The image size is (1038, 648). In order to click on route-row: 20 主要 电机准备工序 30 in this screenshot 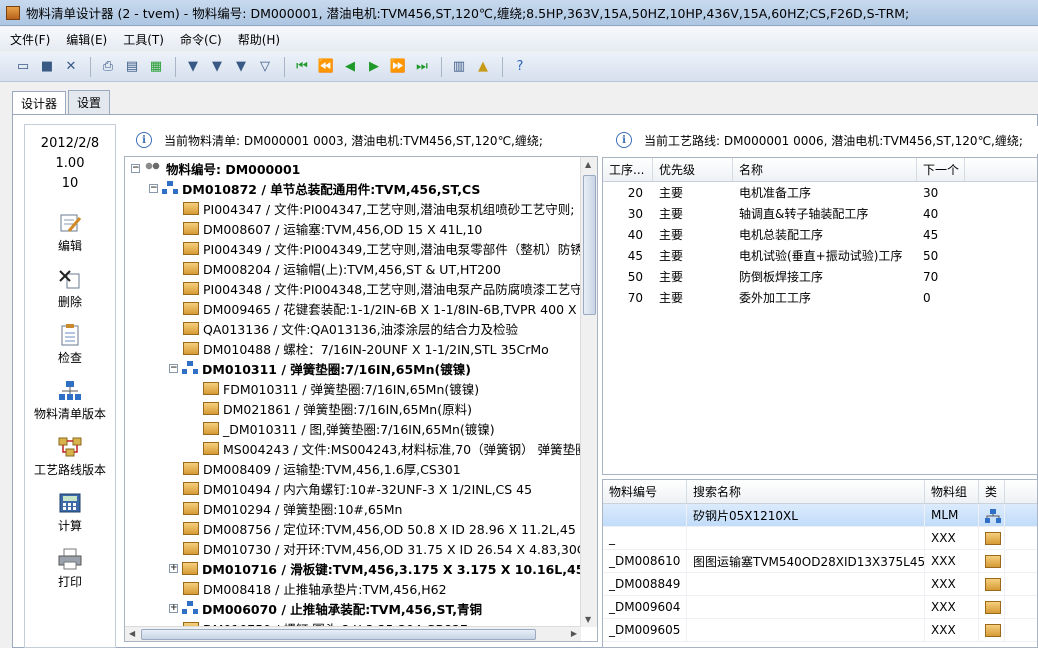, I will do `click(820, 192)`.